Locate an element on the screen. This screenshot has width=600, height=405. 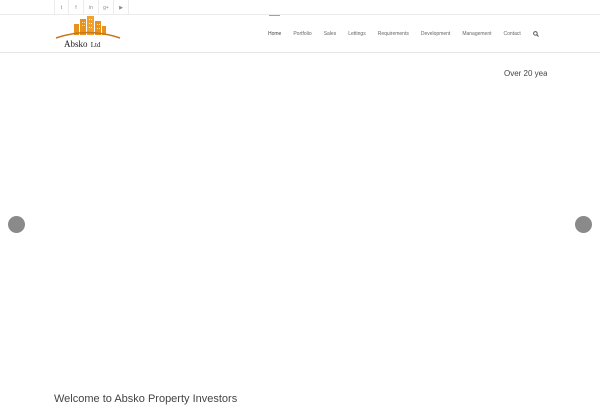
slide-caption: Over 20 yea is located at coordinates (525, 73).